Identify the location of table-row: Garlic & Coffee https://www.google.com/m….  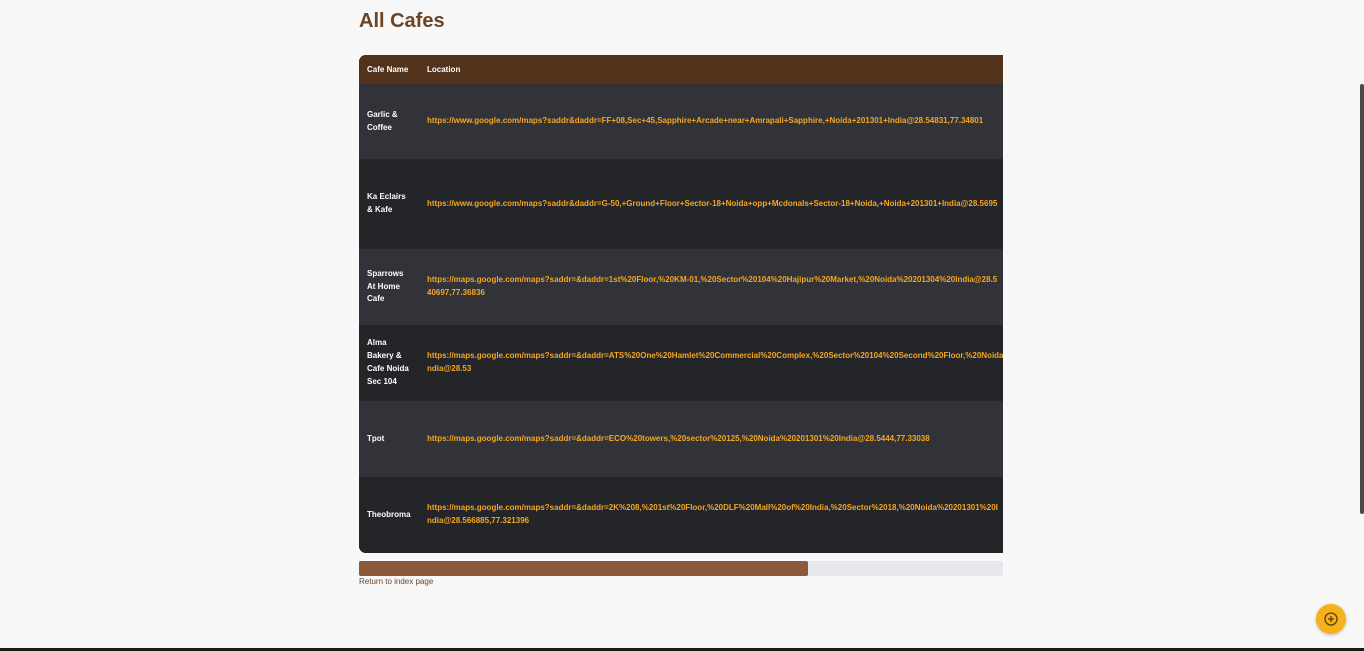
(681, 121).